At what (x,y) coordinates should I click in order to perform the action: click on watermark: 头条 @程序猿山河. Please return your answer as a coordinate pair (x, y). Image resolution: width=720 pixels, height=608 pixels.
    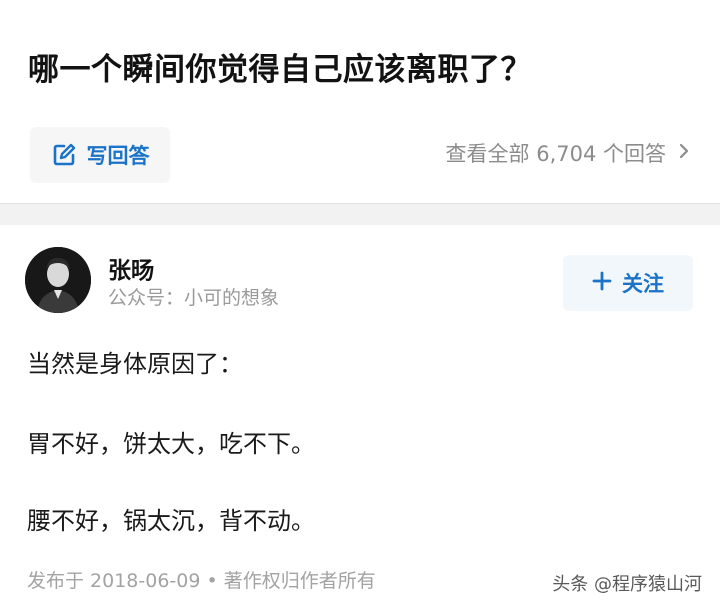
    Looking at the image, I should click on (627, 584).